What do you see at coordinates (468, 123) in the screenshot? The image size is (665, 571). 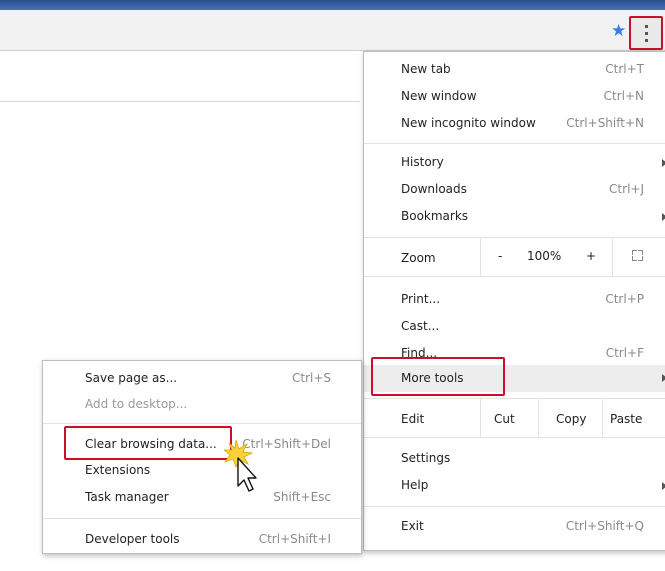 I see `menu-item-label: New incognito window` at bounding box center [468, 123].